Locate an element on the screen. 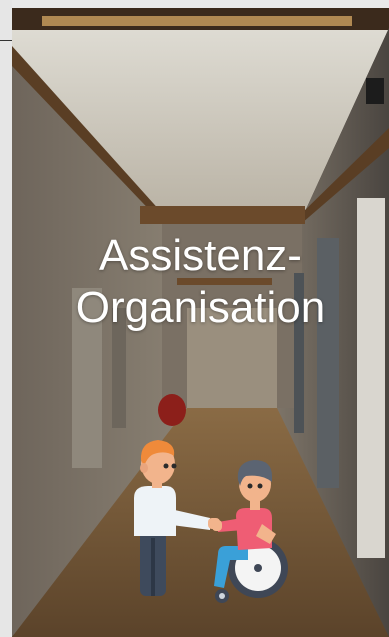 This screenshot has width=389, height=637. page-margin is located at coordinates (6, 318).